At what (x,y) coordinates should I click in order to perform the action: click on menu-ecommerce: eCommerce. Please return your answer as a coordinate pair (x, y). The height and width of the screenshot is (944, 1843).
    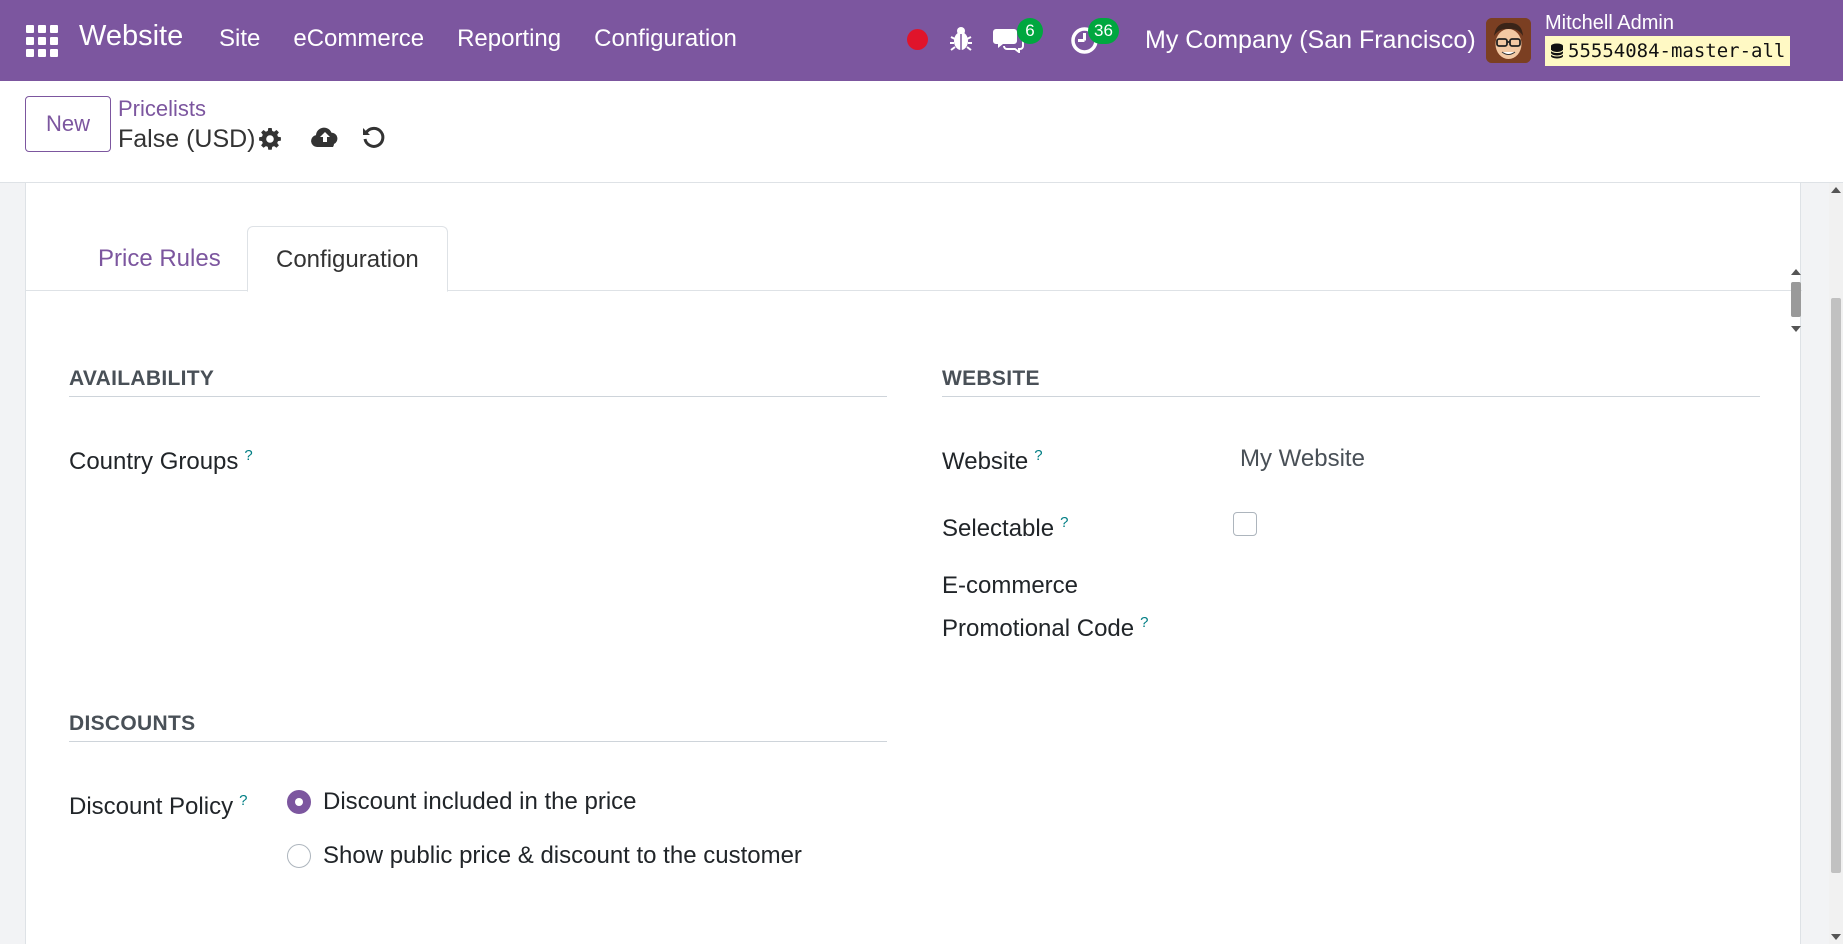
    Looking at the image, I should click on (358, 39).